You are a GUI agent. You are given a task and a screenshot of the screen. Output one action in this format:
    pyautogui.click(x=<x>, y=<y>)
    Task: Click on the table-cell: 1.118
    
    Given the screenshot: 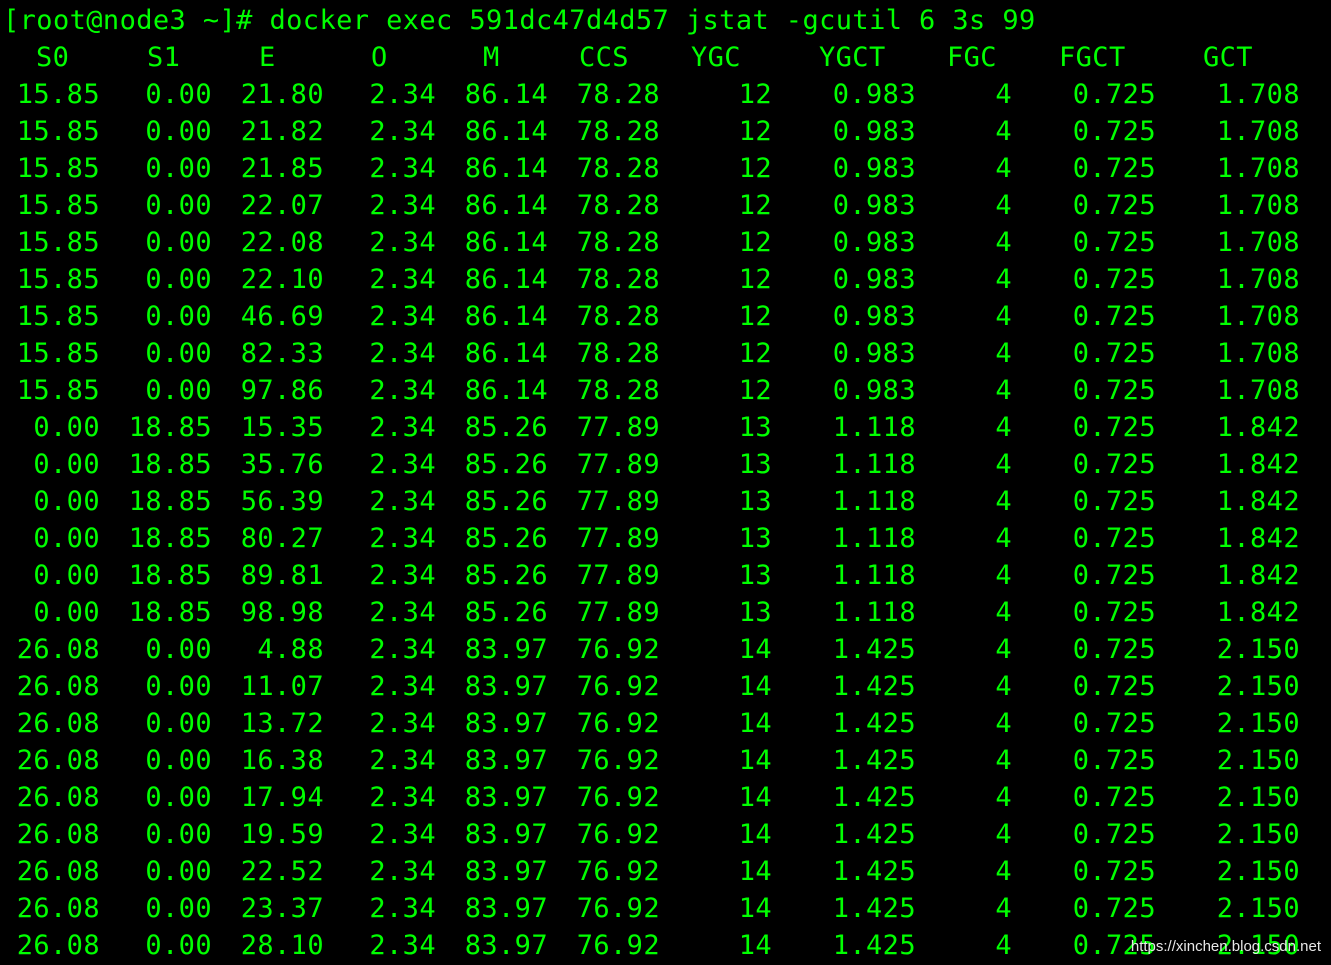 What is the action you would take?
    pyautogui.click(x=874, y=464)
    